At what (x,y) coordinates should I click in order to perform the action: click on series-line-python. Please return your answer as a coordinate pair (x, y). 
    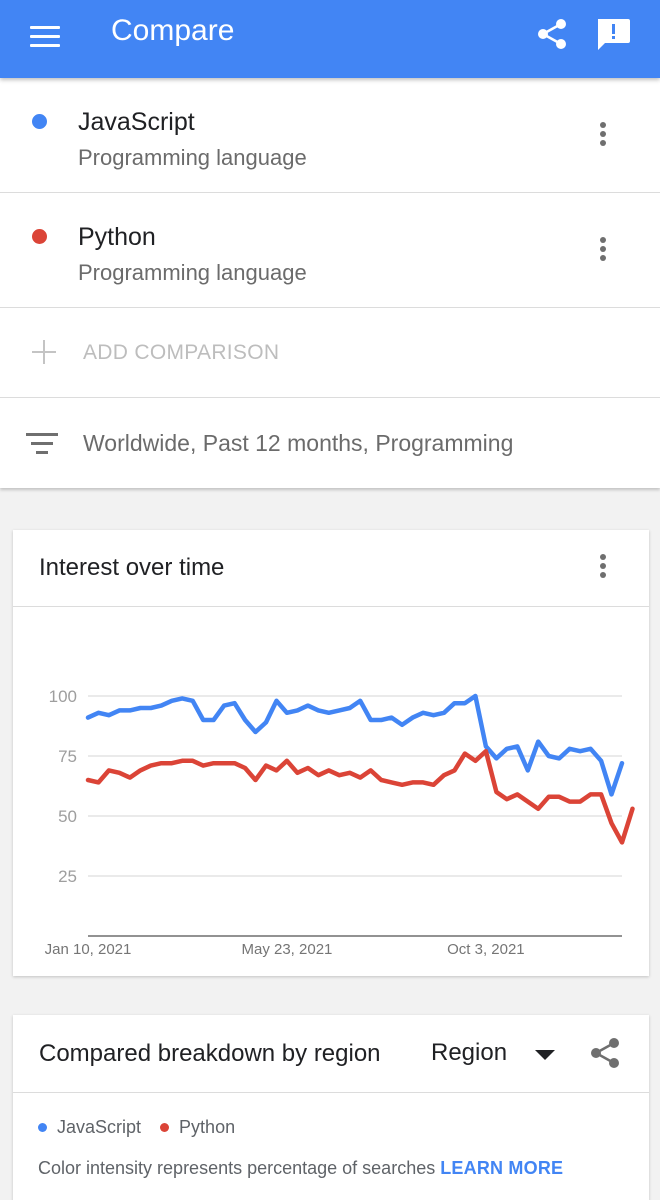
    Looking at the image, I should click on (360, 796).